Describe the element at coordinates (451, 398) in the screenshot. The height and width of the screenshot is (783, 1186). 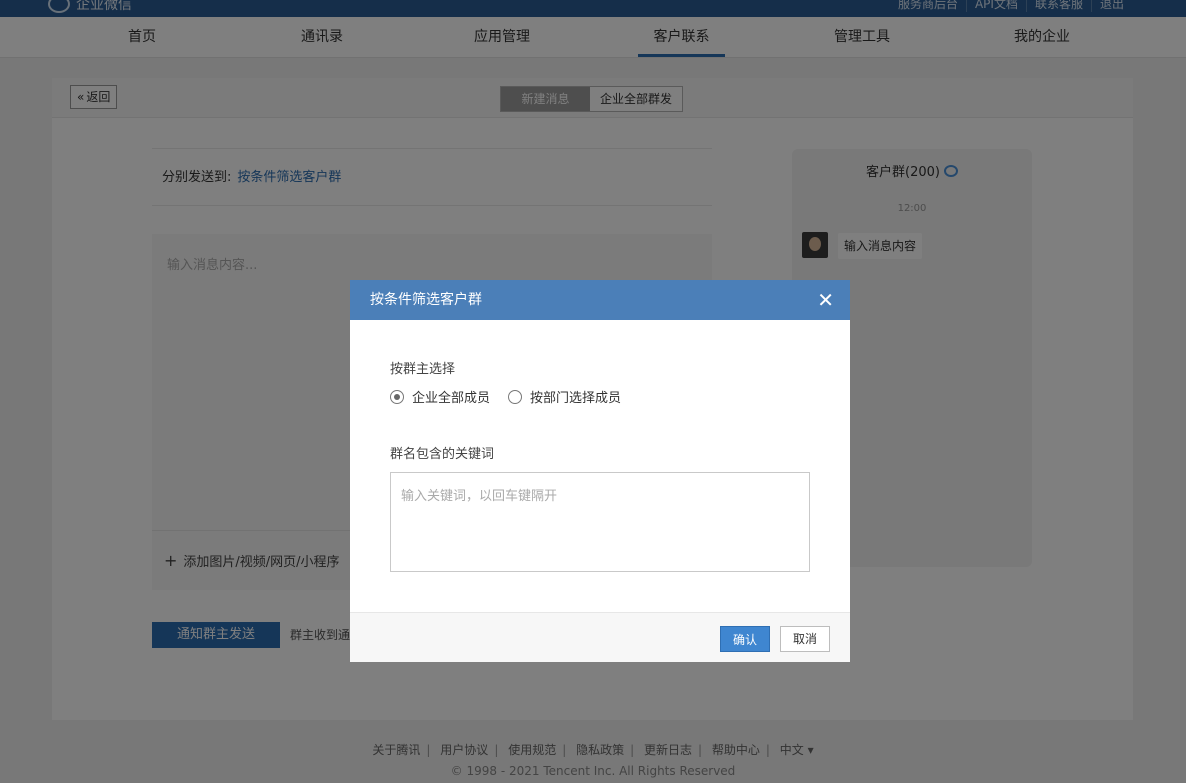
I see `radio-all-members-label: 企业全部成员` at that location.